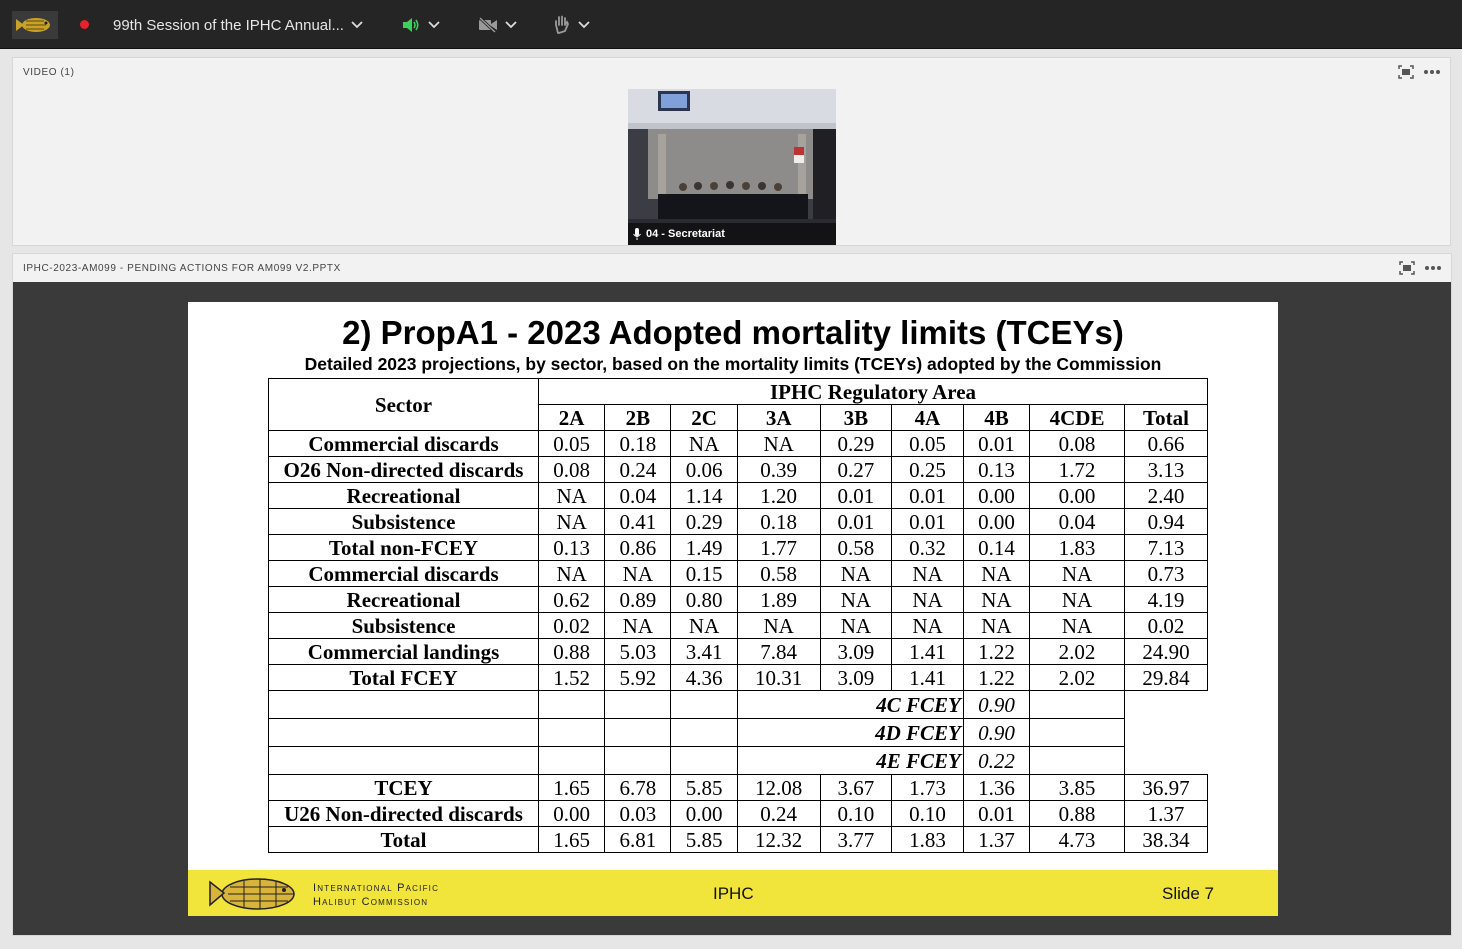  Describe the element at coordinates (571, 677) in the screenshot. I see `table-cell: 1.52` at that location.